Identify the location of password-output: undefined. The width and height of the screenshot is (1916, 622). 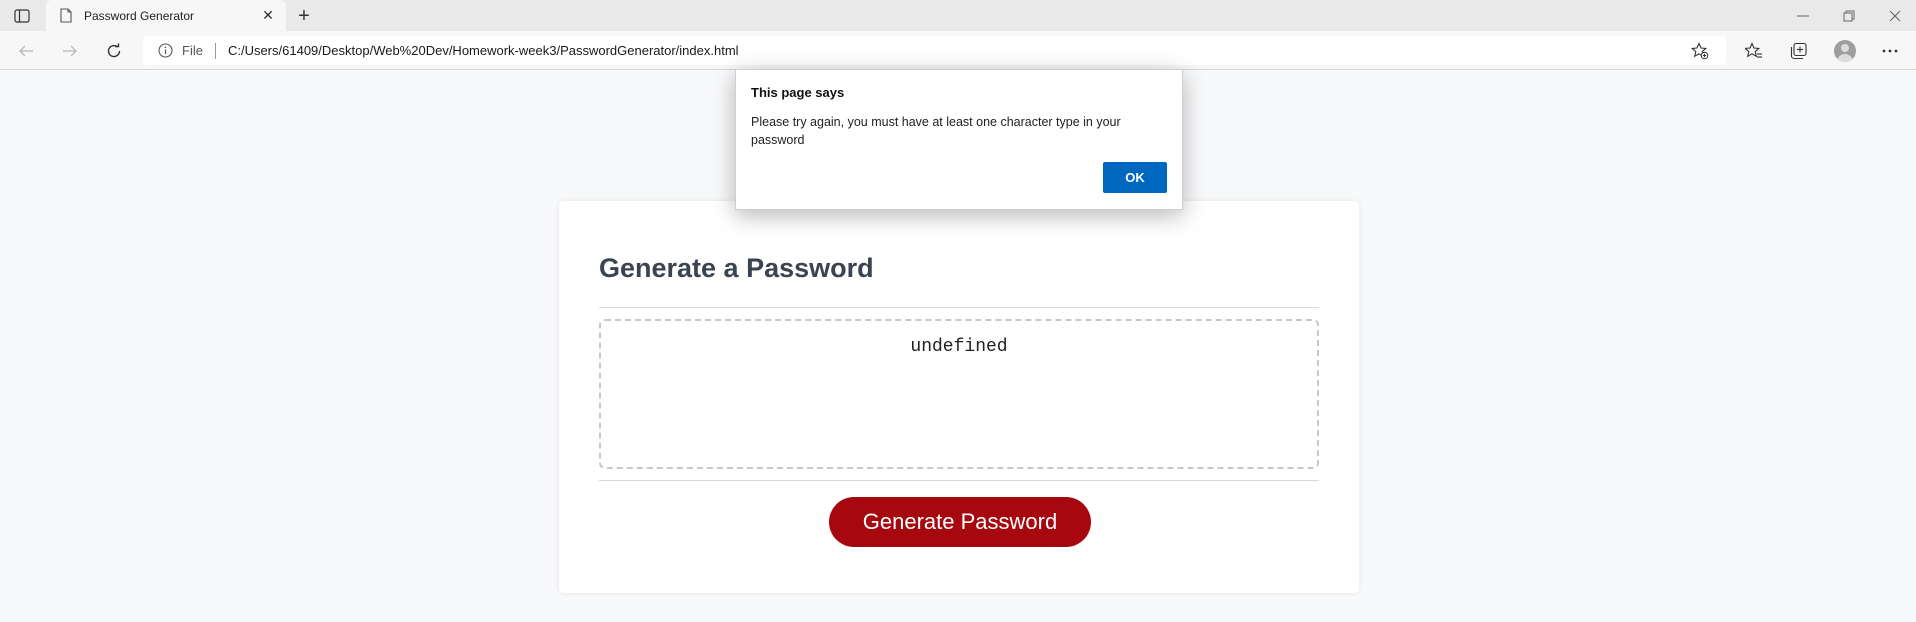
(959, 394).